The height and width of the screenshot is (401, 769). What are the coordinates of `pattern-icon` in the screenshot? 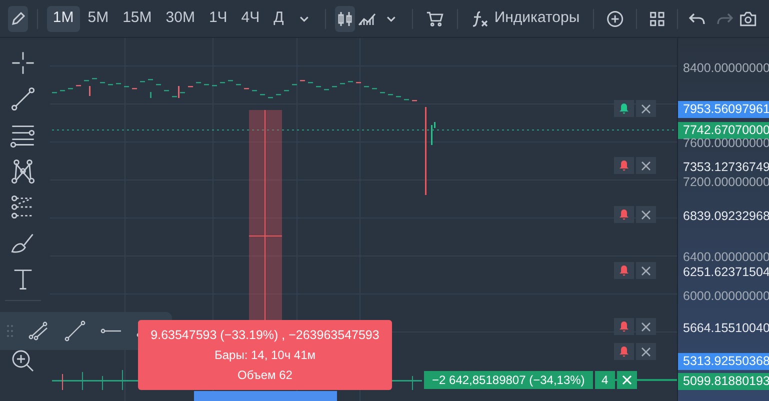 It's located at (23, 171).